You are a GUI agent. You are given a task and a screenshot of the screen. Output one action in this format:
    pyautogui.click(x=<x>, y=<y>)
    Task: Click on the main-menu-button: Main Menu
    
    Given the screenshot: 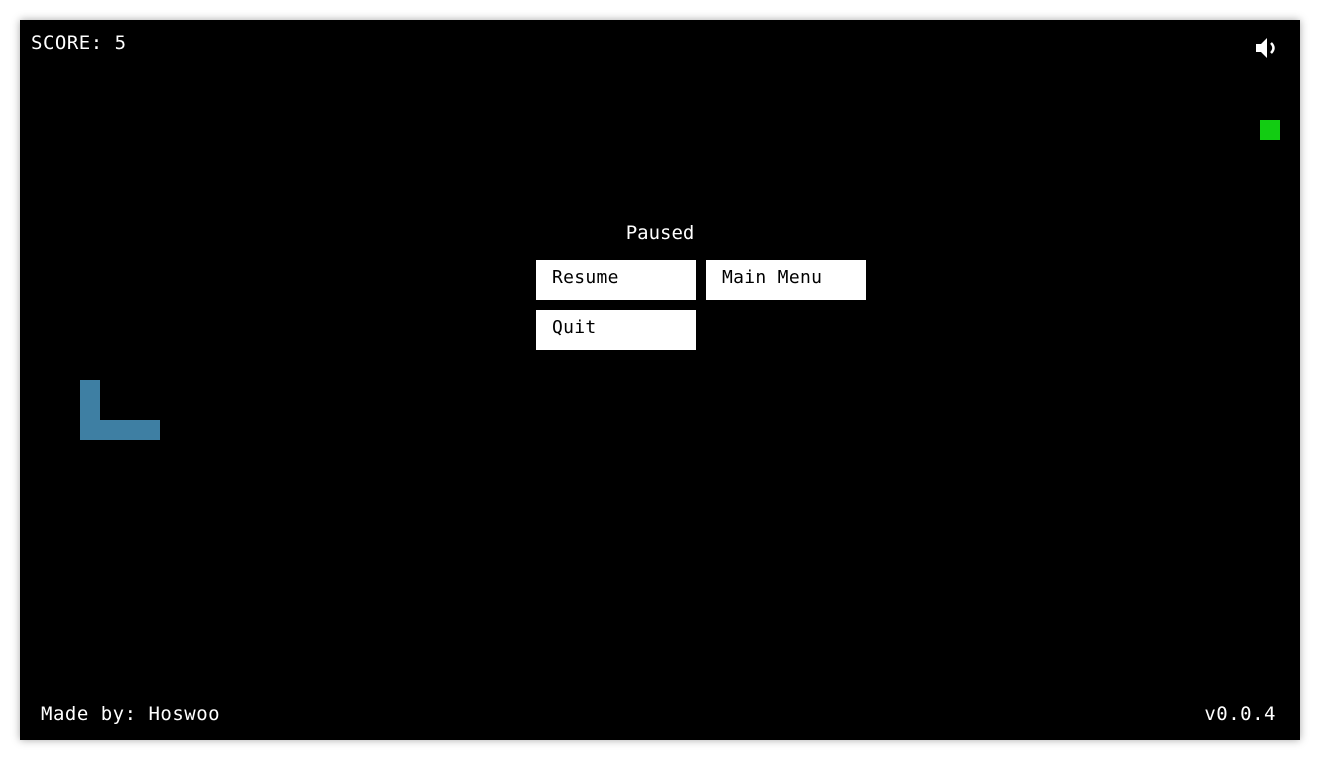 What is the action you would take?
    pyautogui.click(x=786, y=280)
    